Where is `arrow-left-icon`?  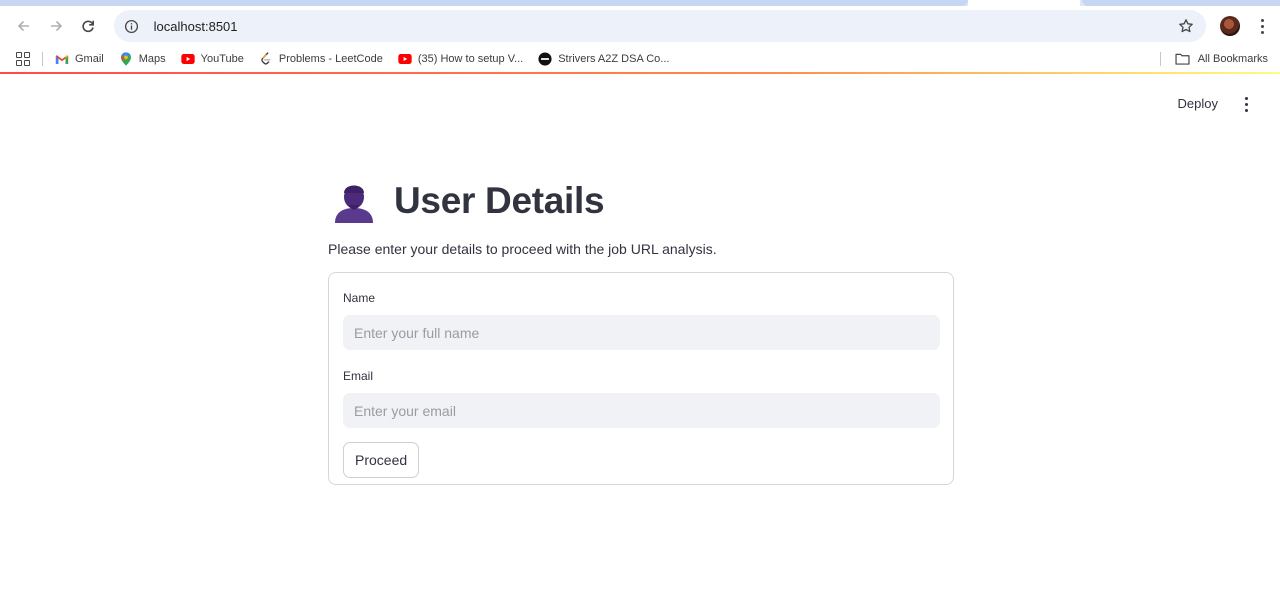 arrow-left-icon is located at coordinates (23, 26).